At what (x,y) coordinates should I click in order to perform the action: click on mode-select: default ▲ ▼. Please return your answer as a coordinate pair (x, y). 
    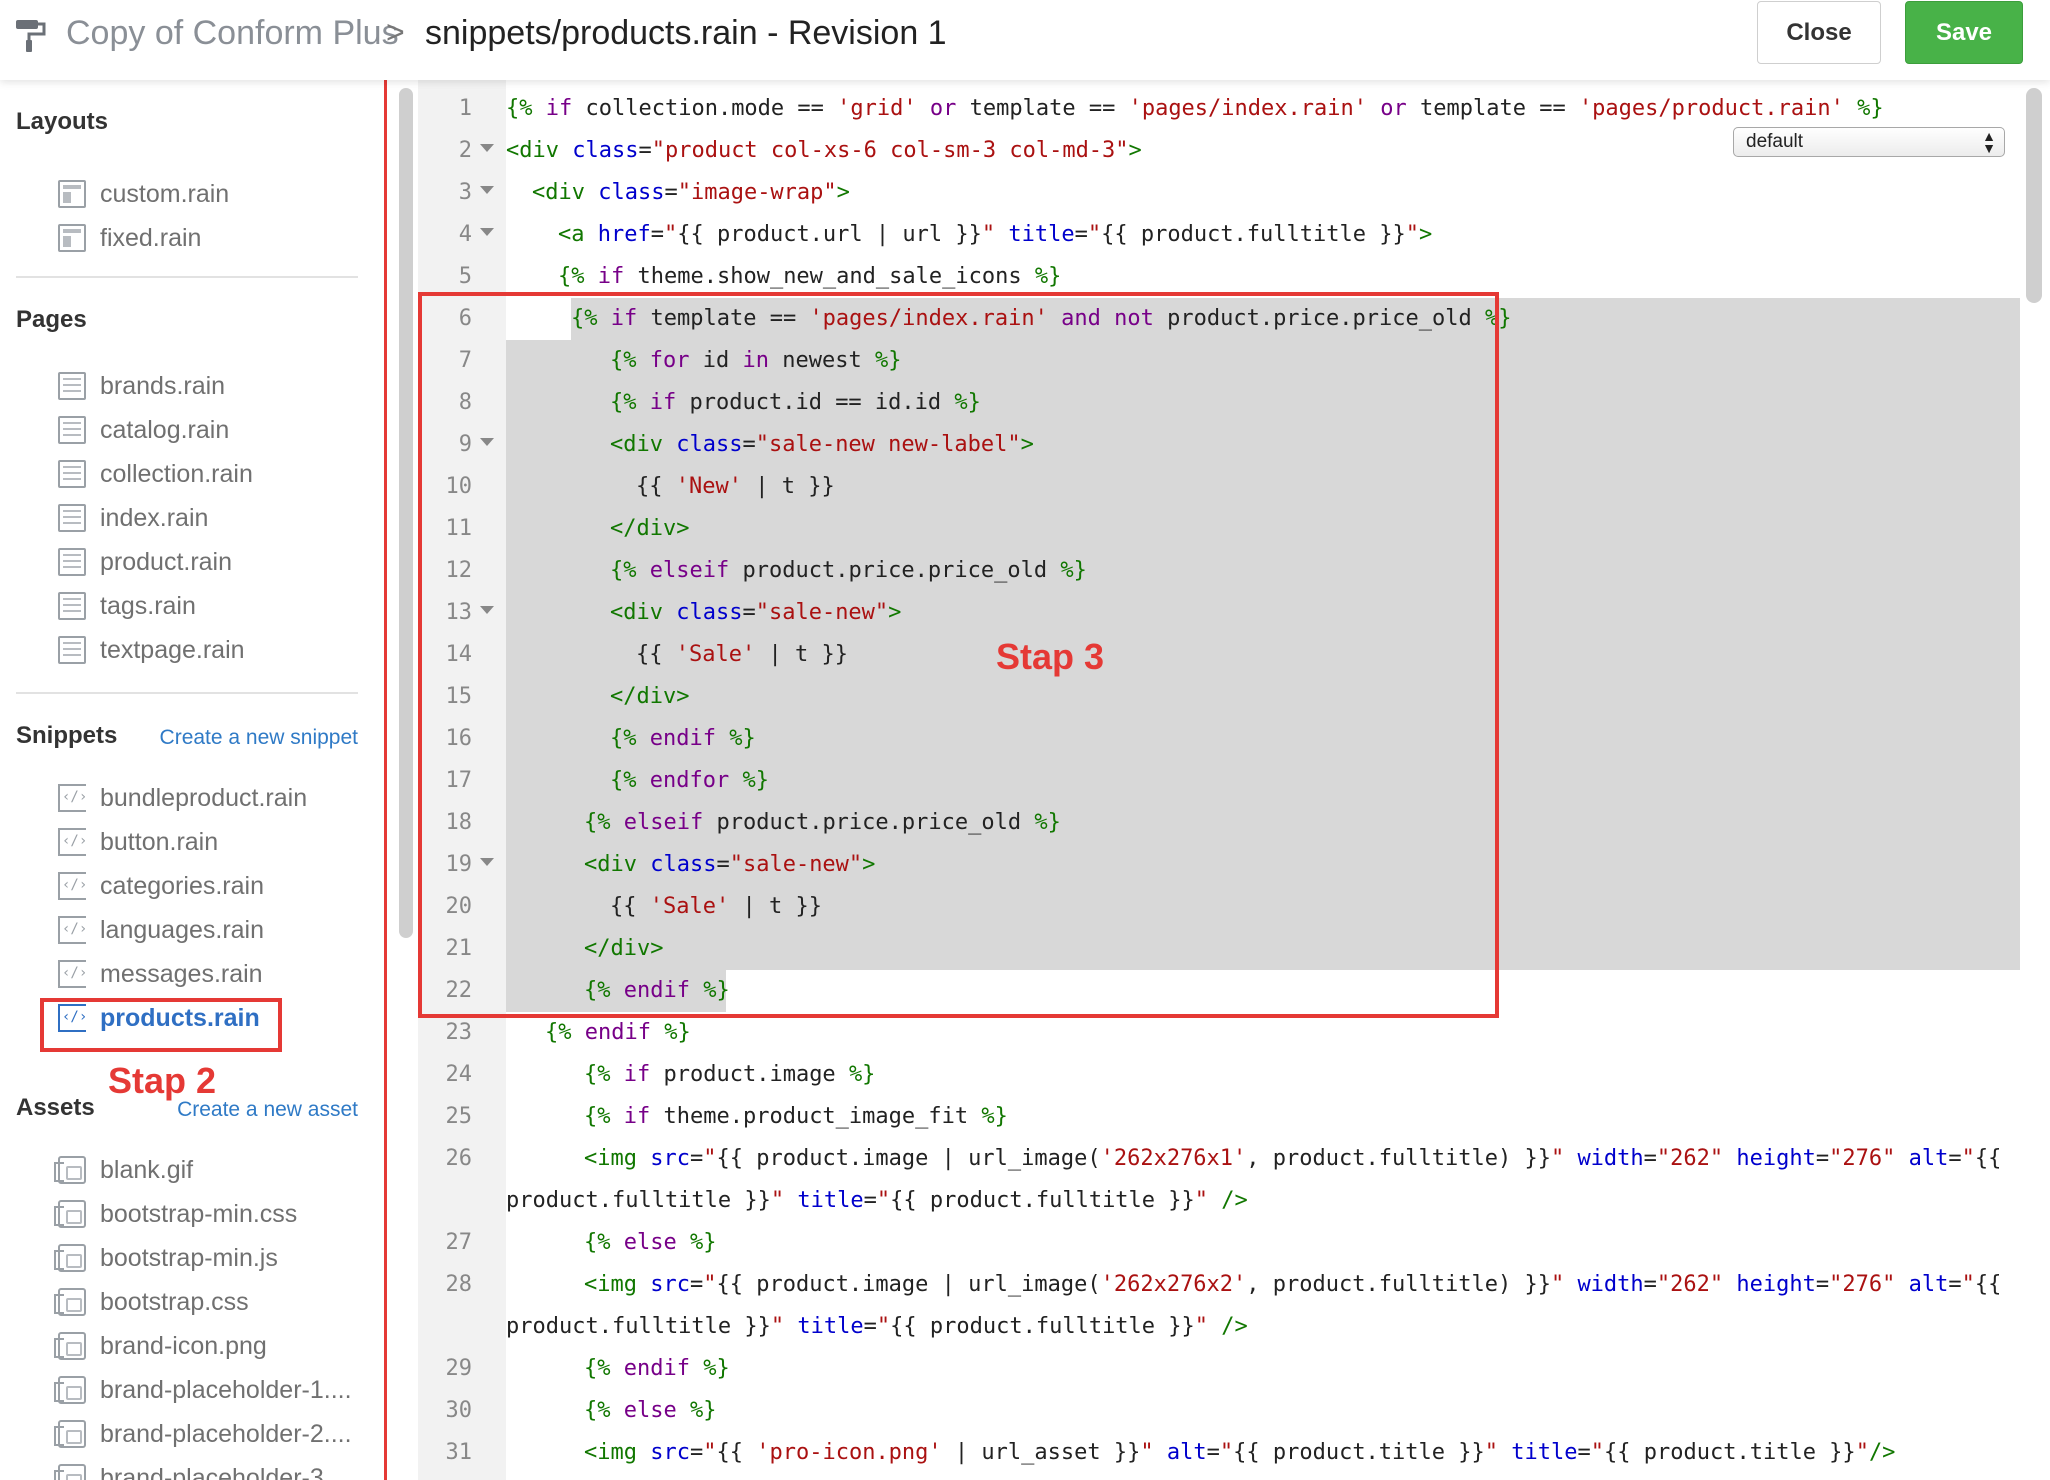
    Looking at the image, I should click on (1869, 142).